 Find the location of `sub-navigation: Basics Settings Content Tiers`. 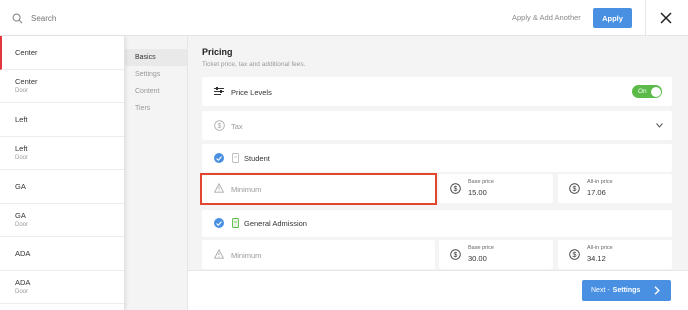

sub-navigation: Basics Settings Content Tiers is located at coordinates (156, 173).